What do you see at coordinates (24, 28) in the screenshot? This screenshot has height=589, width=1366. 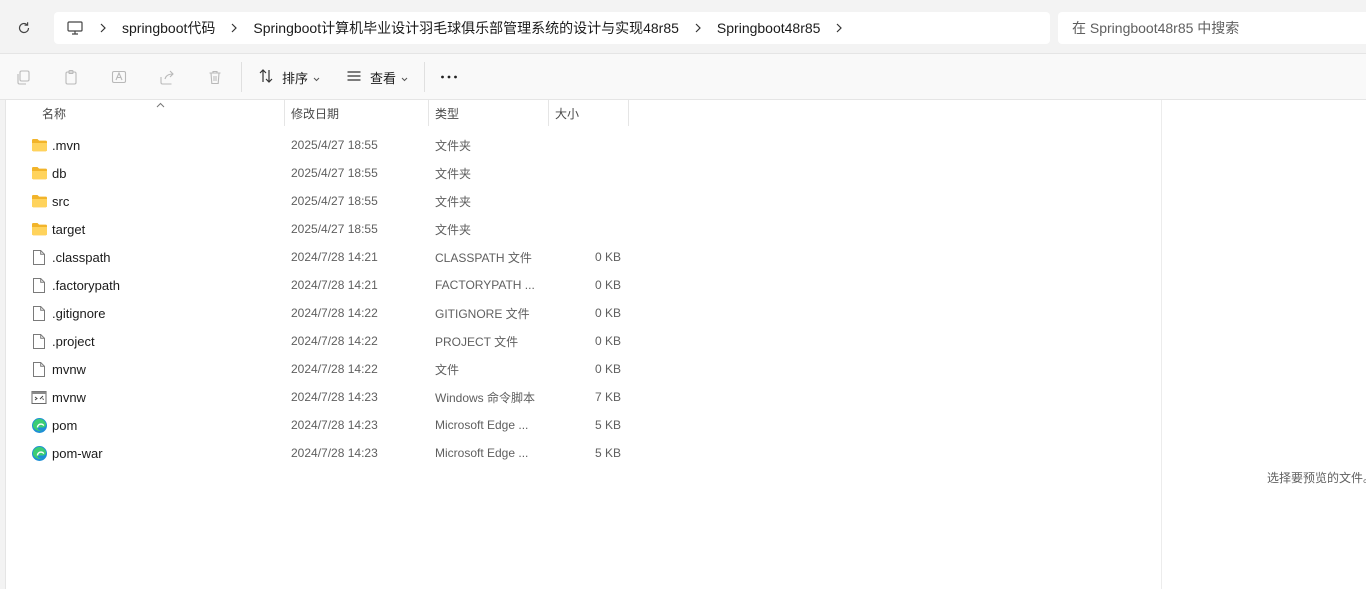 I see `refresh-icon` at bounding box center [24, 28].